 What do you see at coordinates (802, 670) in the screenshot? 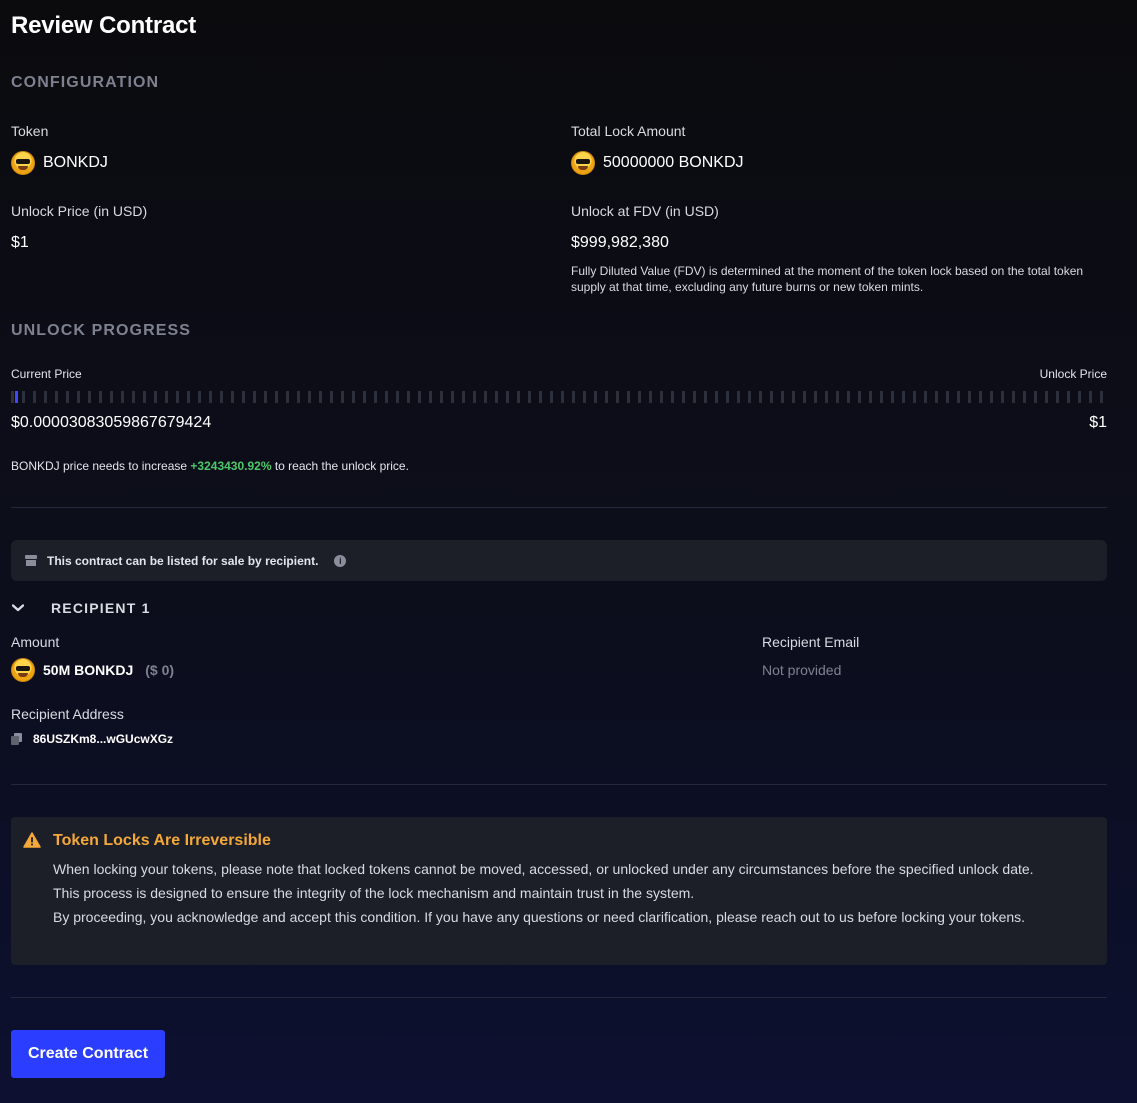
I see `recipient-email-value: Not provided` at bounding box center [802, 670].